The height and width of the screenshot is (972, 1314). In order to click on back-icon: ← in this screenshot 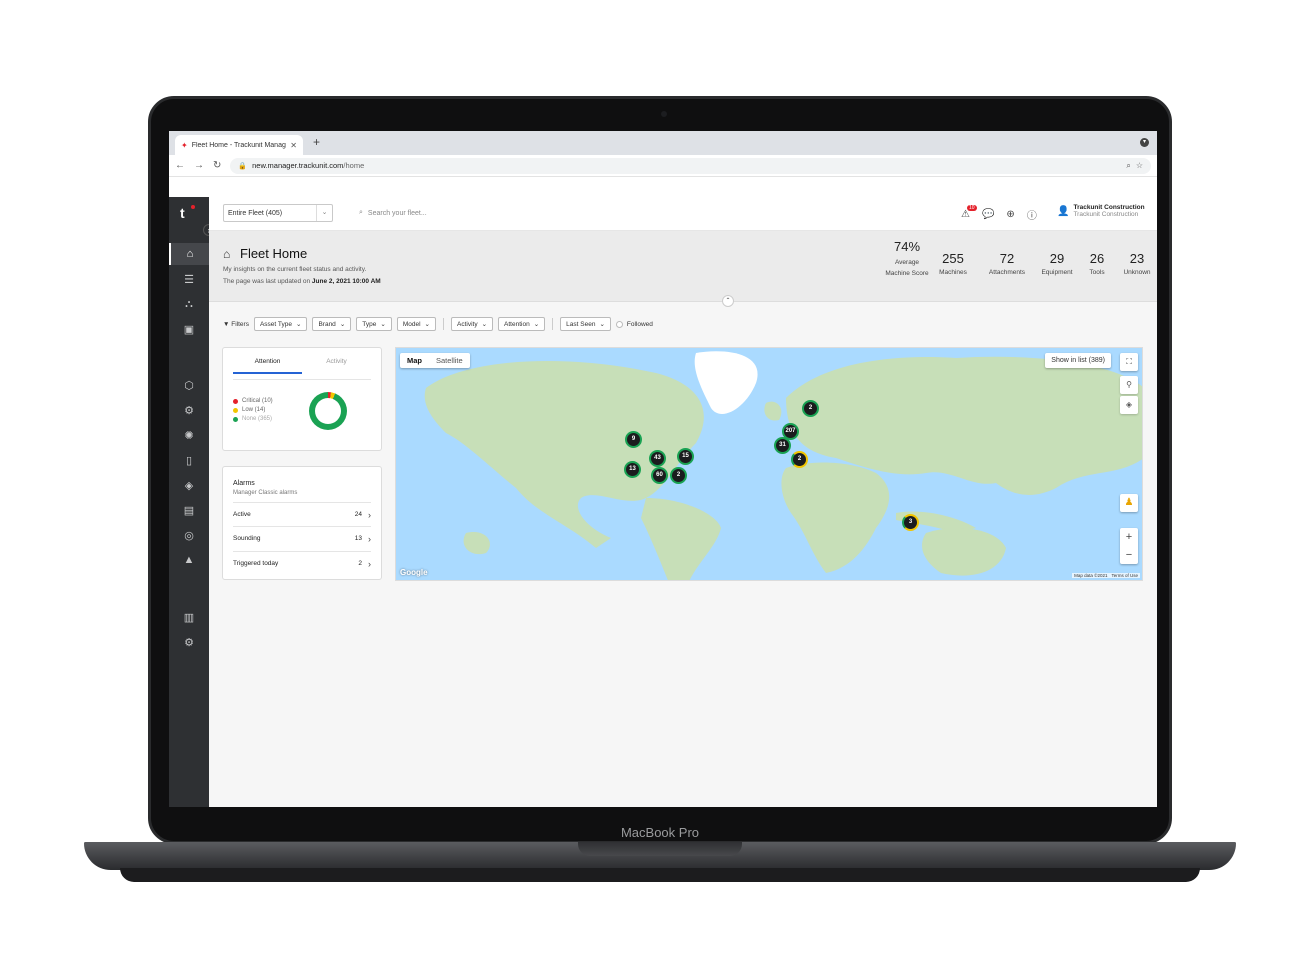, I will do `click(180, 165)`.